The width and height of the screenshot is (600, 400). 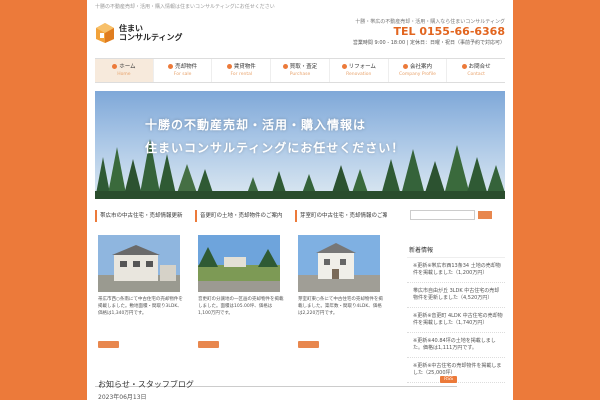 I want to click on hero-headline-1: 十勝の不動産売却・活用・購入情報は, so click(x=256, y=125).